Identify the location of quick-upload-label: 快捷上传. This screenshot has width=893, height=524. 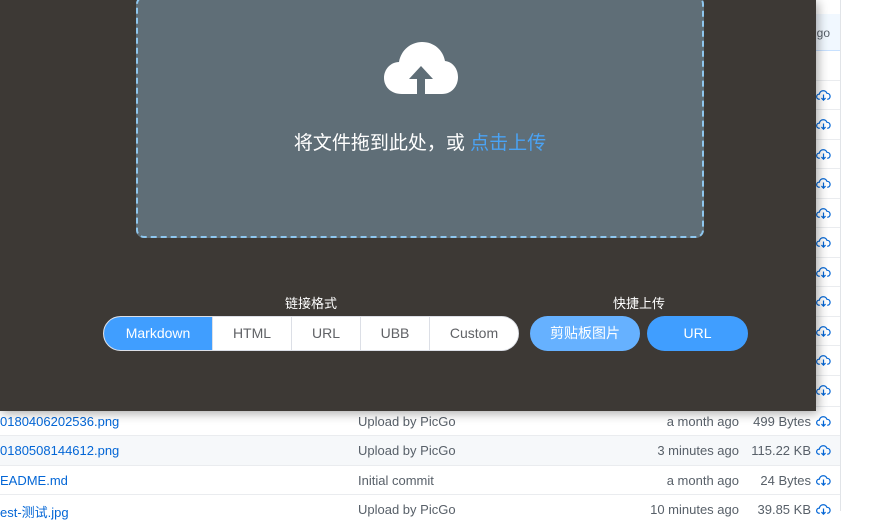
(638, 303).